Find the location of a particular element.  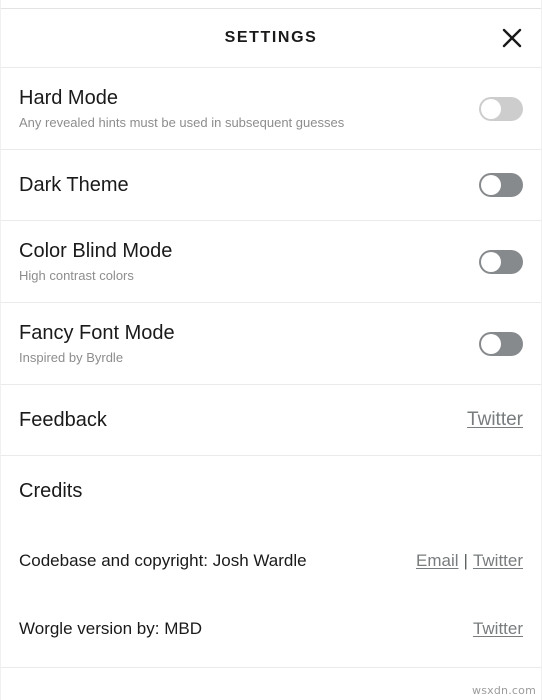

setting-text-fancy-font-mode: Fancy Font Mode Inspired by Byrdle is located at coordinates (97, 344).